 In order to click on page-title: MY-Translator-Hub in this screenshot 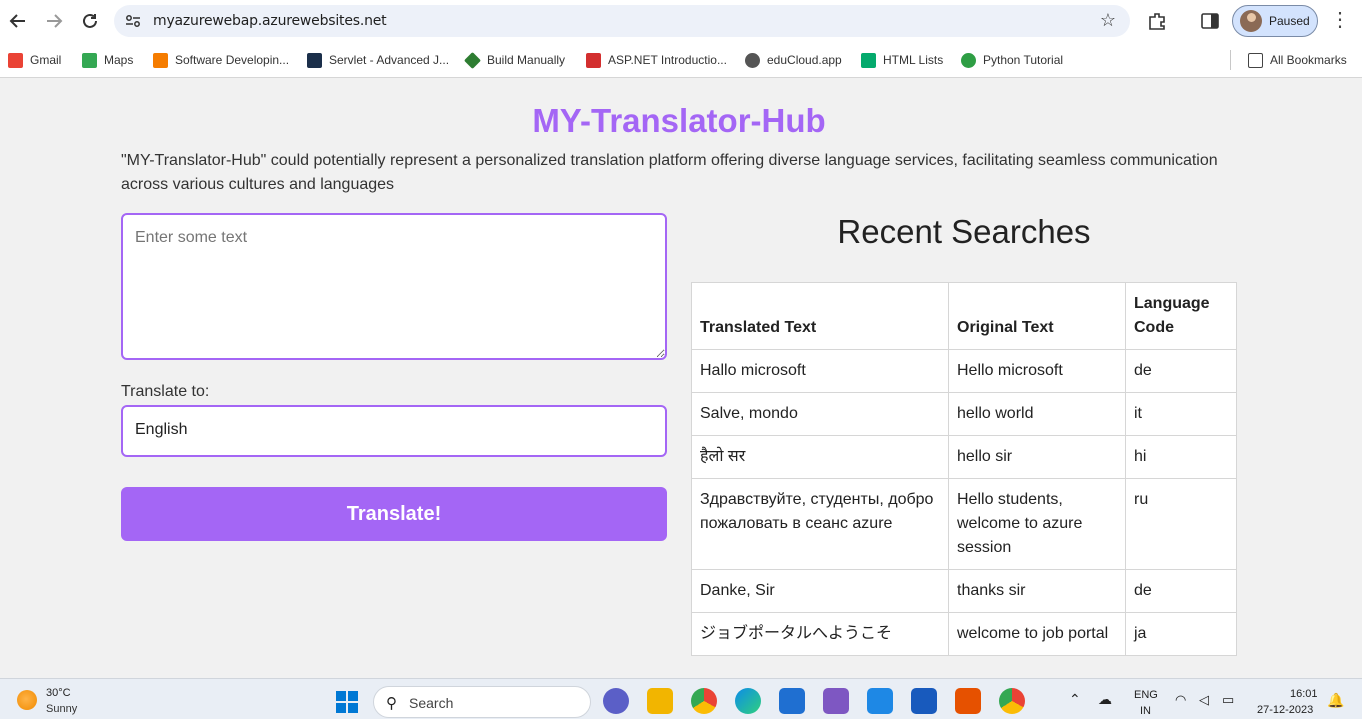, I will do `click(679, 120)`.